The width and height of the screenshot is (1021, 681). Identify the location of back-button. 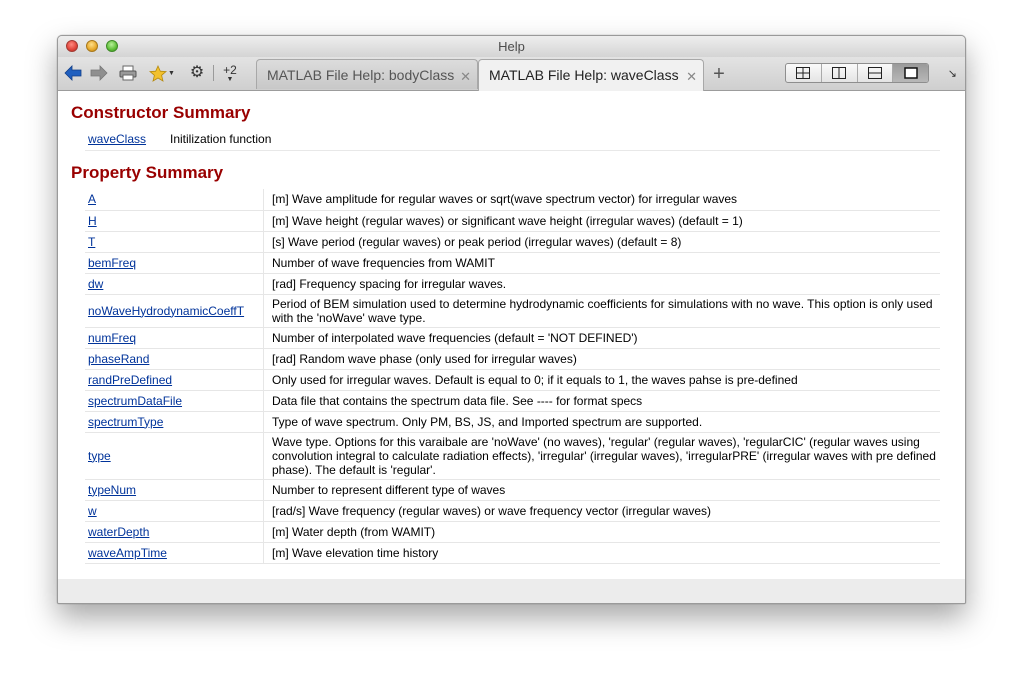
(73, 73).